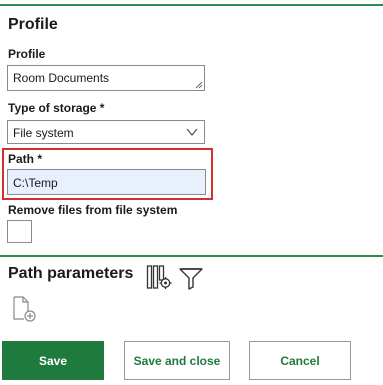 This screenshot has height=385, width=383. What do you see at coordinates (71, 273) in the screenshot?
I see `section-title-path-parameters: Path parameters` at bounding box center [71, 273].